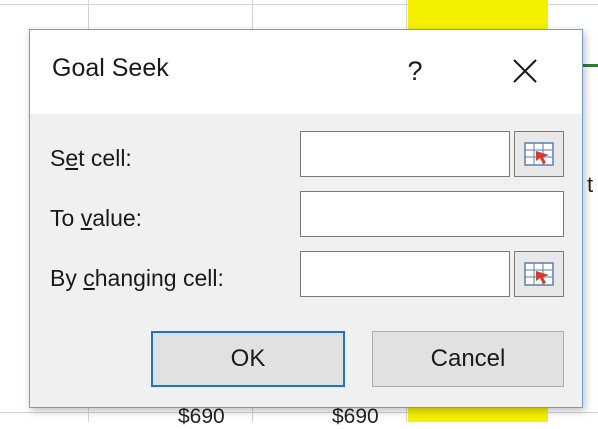 Image resolution: width=598 pixels, height=429 pixels. What do you see at coordinates (468, 359) in the screenshot?
I see `cancel-button: Cancel` at bounding box center [468, 359].